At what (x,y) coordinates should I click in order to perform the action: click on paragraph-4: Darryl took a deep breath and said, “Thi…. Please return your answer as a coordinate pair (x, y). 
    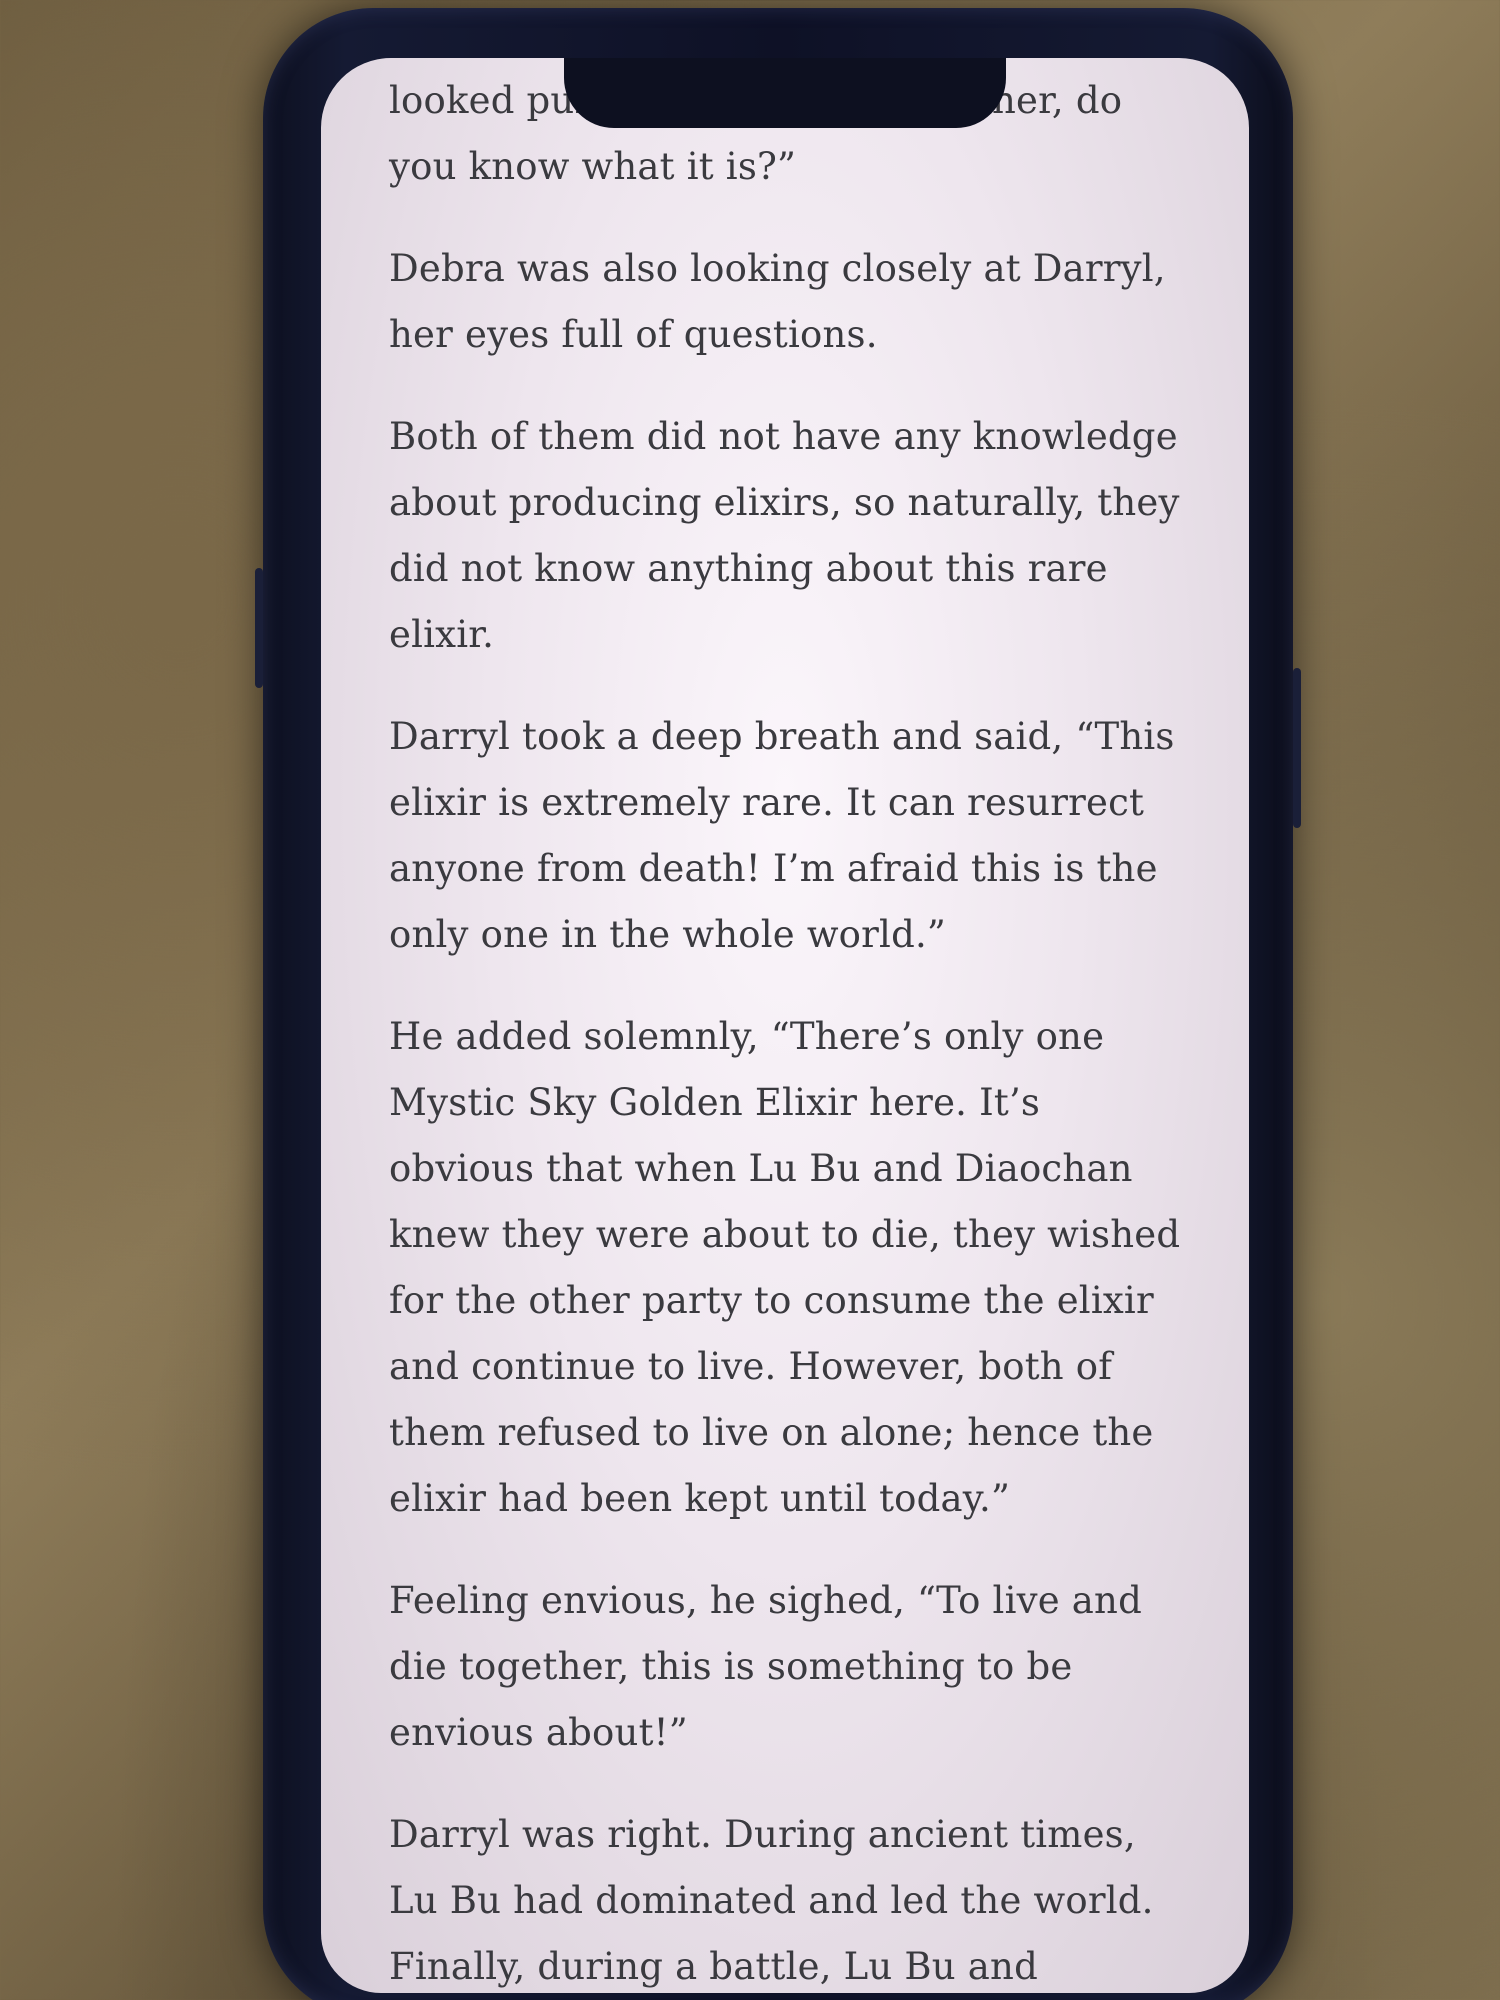
    Looking at the image, I should click on (782, 835).